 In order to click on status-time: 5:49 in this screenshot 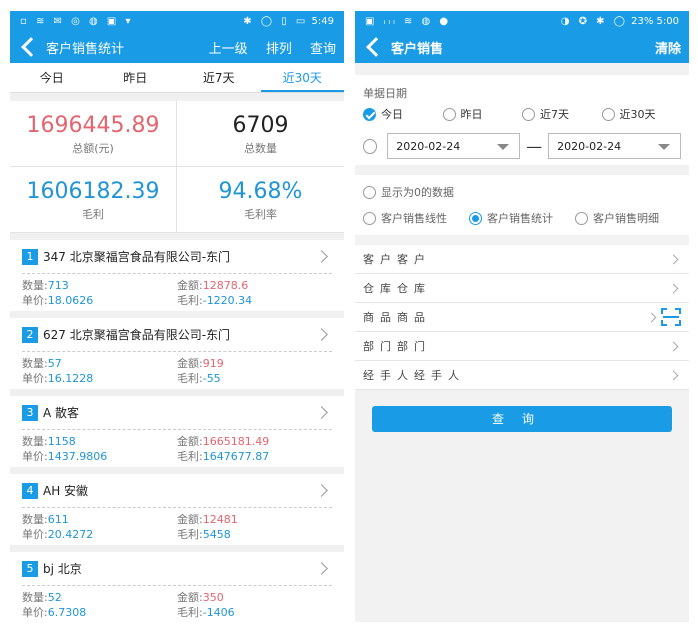, I will do `click(322, 21)`.